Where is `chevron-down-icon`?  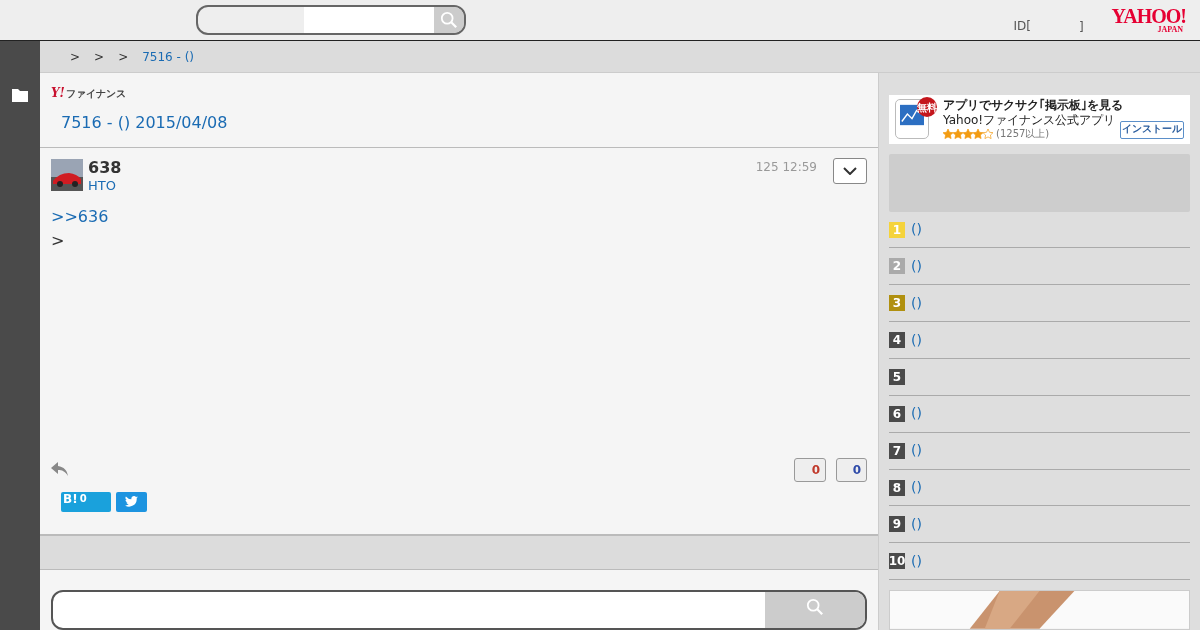 chevron-down-icon is located at coordinates (850, 171).